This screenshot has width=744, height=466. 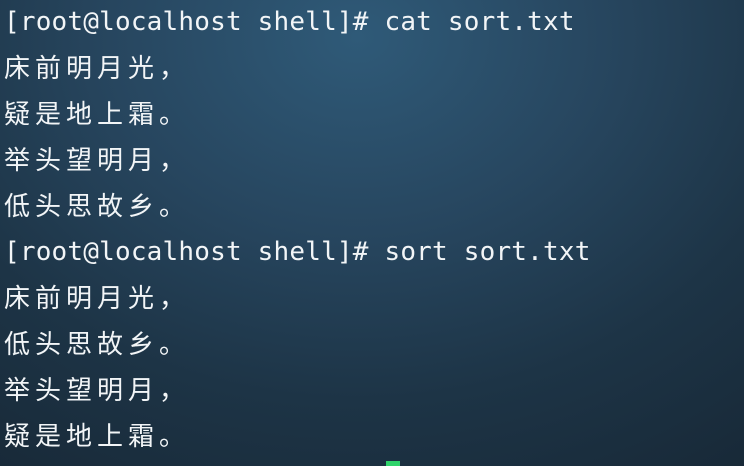 I want to click on command-line-sort: [root@localhost shell]# sort sort.txt, so click(x=297, y=252).